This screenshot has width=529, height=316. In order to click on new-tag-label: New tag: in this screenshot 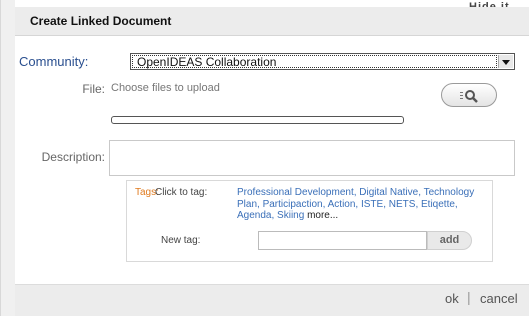, I will do `click(181, 240)`.